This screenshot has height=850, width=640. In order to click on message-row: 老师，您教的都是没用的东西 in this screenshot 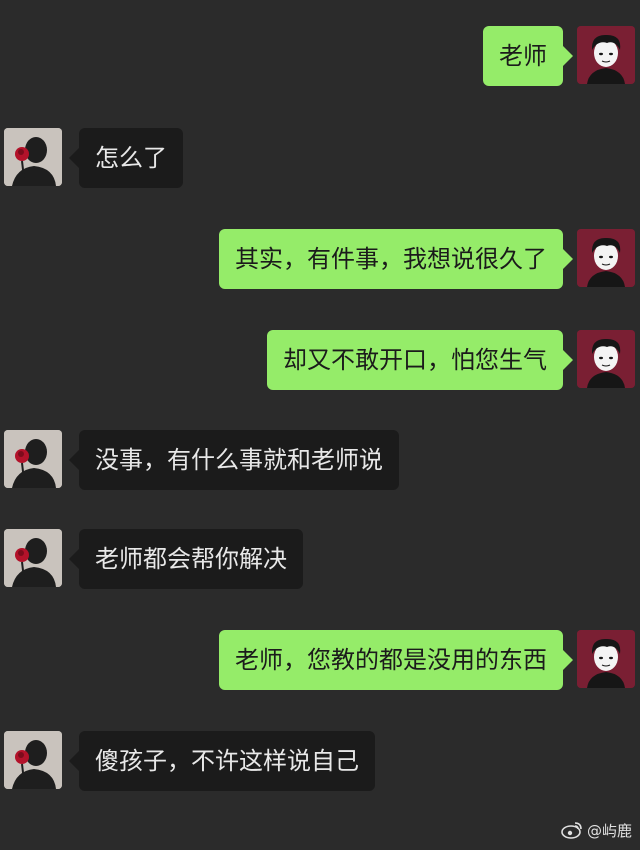, I will do `click(320, 662)`.